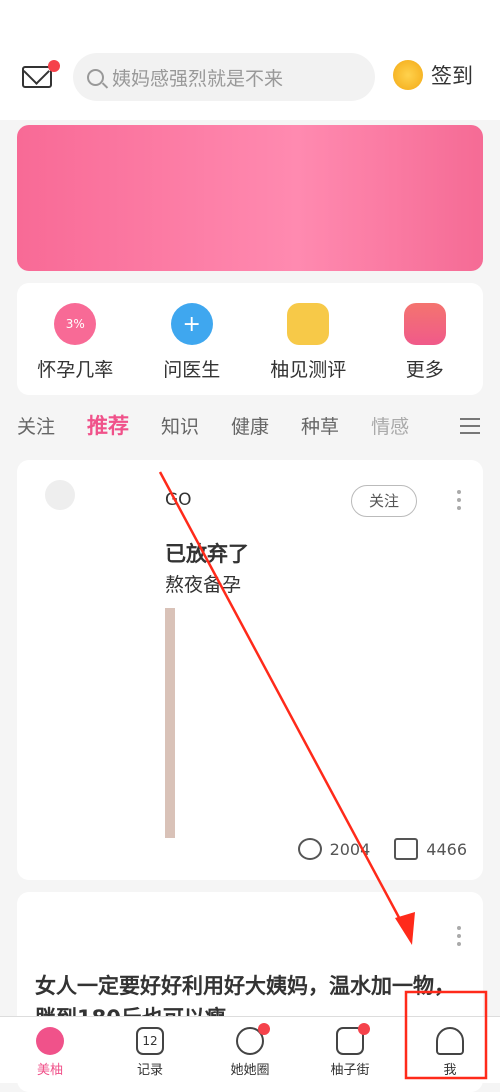  What do you see at coordinates (446, 1035) in the screenshot?
I see `annotation-box` at bounding box center [446, 1035].